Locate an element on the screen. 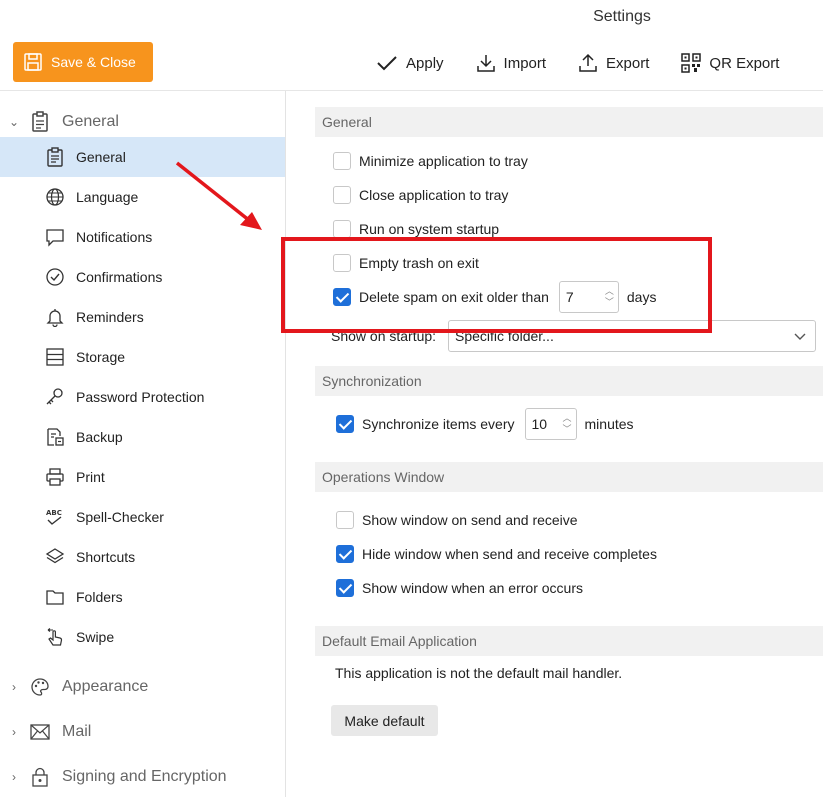  sidebar-item-label: Spell-Checker is located at coordinates (120, 517).